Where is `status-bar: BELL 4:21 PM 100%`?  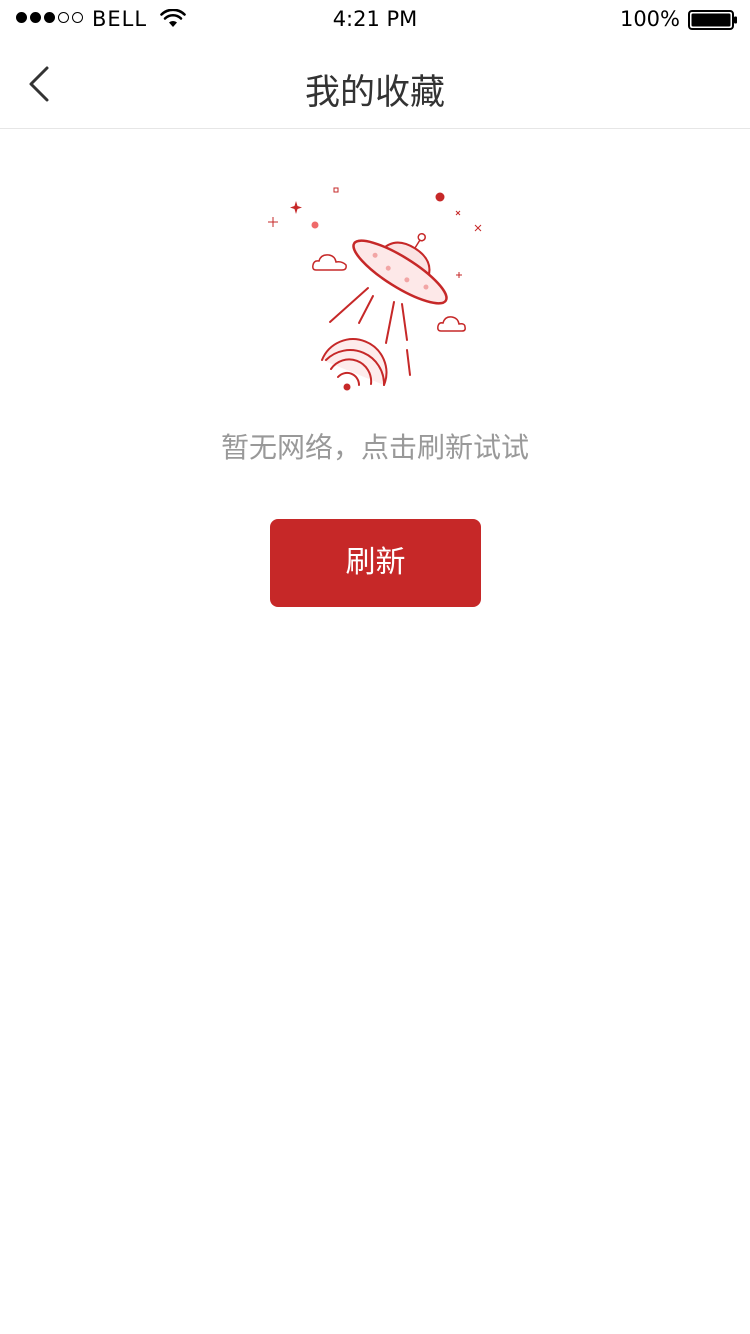
status-bar: BELL 4:21 PM 100% is located at coordinates (375, 20).